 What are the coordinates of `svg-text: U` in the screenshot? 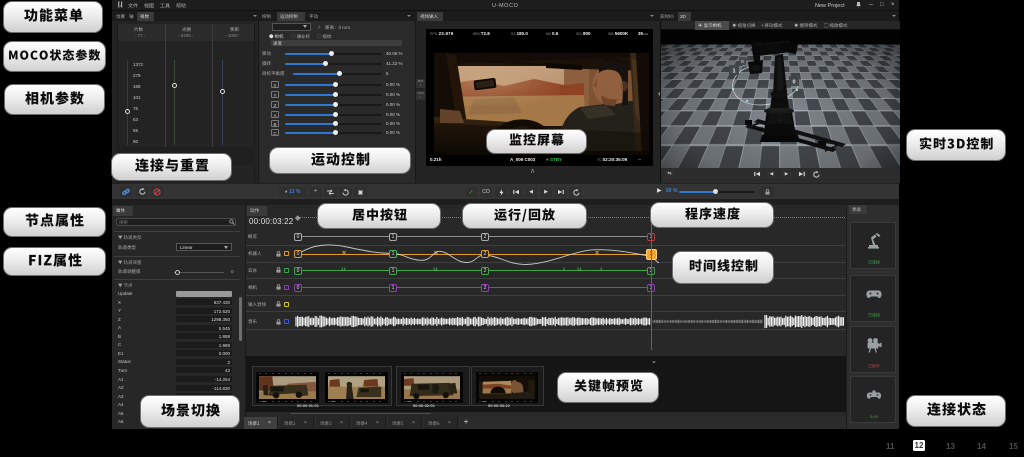 It's located at (779, 119).